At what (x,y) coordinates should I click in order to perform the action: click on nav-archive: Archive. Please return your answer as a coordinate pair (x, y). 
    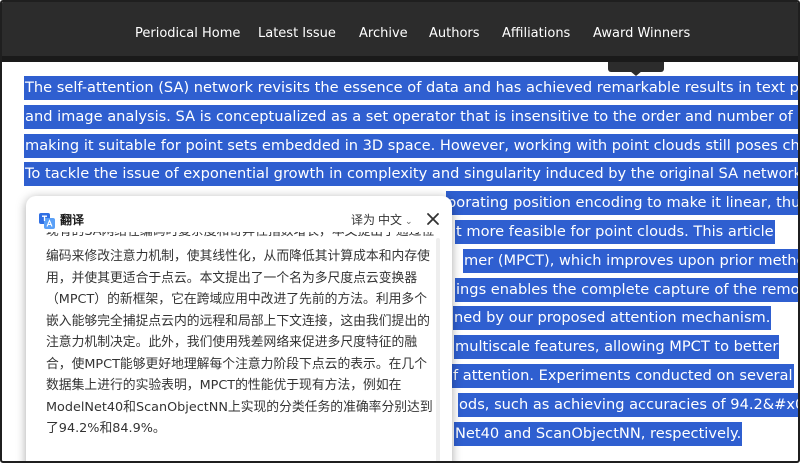
    Looking at the image, I should click on (383, 34).